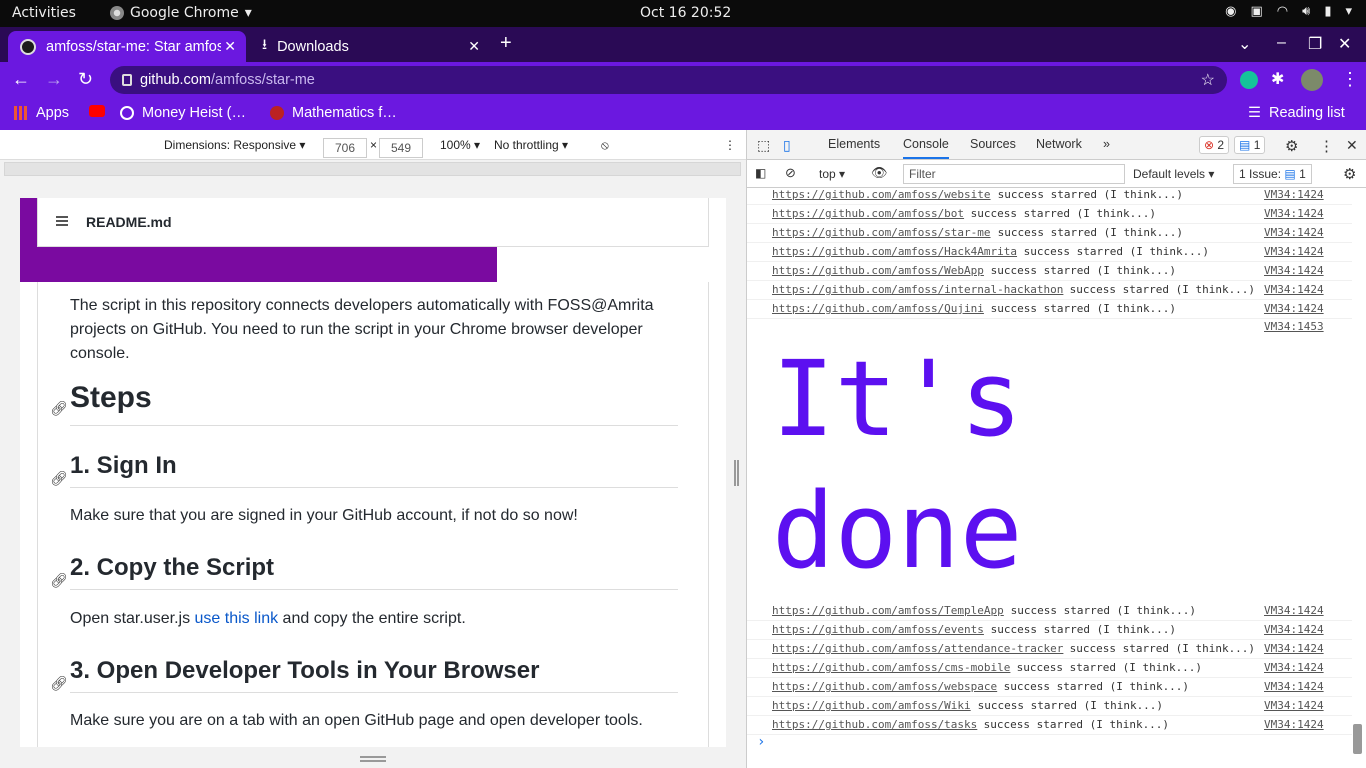  What do you see at coordinates (763, 145) in the screenshot?
I see `inspect-icon: ⬚` at bounding box center [763, 145].